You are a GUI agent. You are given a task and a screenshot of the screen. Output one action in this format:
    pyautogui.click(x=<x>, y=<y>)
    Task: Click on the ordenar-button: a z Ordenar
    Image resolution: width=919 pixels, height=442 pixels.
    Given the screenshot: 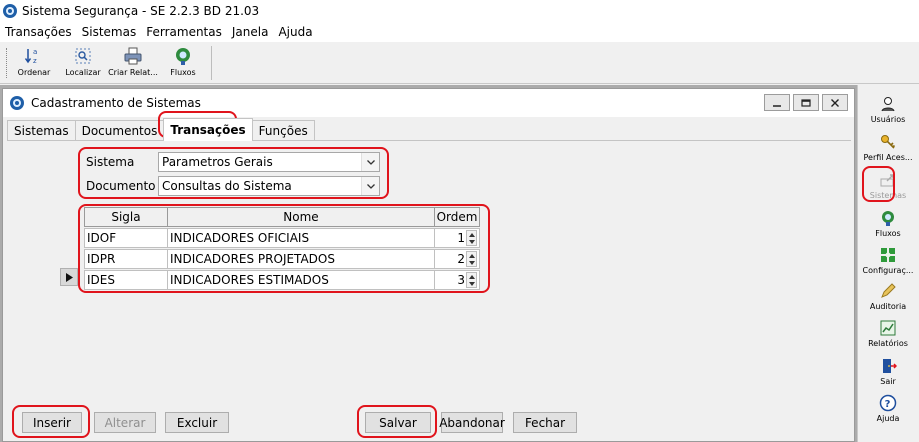 What is the action you would take?
    pyautogui.click(x=34, y=63)
    